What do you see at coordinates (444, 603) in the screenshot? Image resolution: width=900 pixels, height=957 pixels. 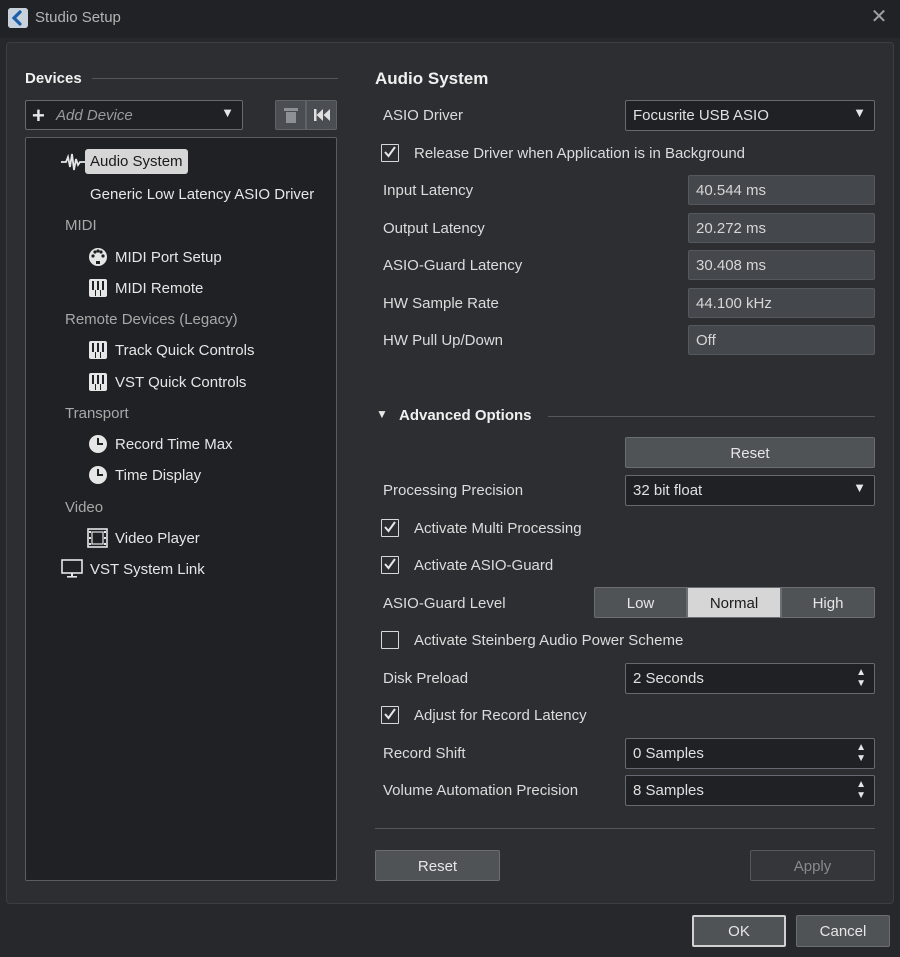 I see `asio-guard-level-label: ASIO-Guard Level` at bounding box center [444, 603].